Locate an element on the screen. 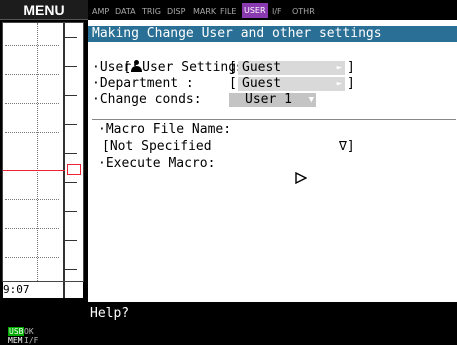 The image size is (457, 345). if-indicator: I/F is located at coordinates (31, 340).